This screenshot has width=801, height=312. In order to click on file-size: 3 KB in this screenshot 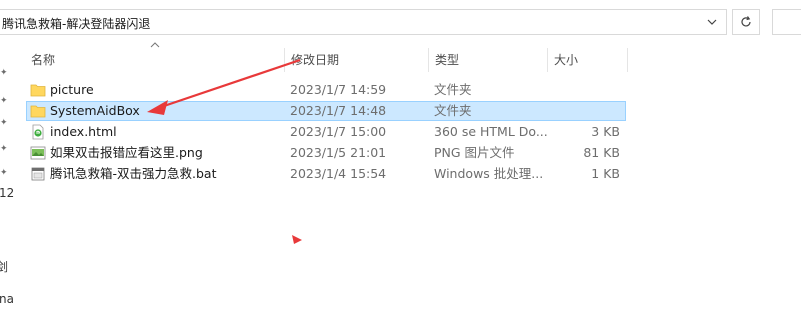, I will do `click(605, 131)`.